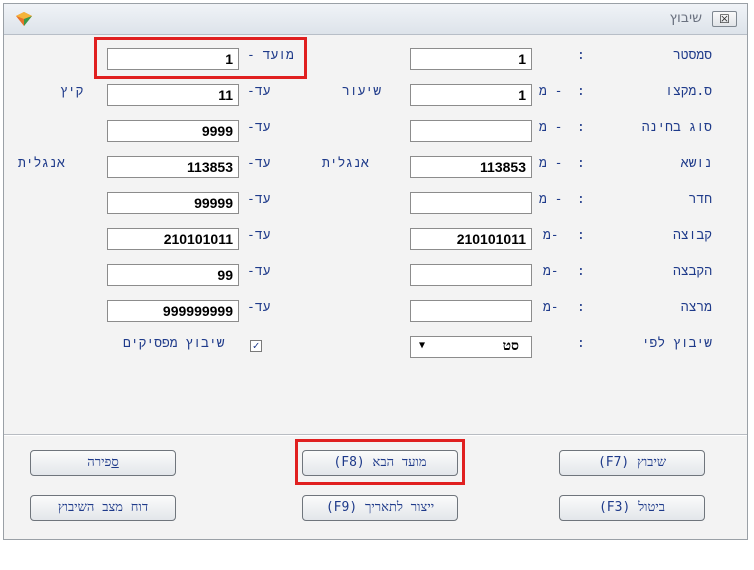 The height and width of the screenshot is (570, 754). Describe the element at coordinates (375, 435) in the screenshot. I see `divider` at that location.